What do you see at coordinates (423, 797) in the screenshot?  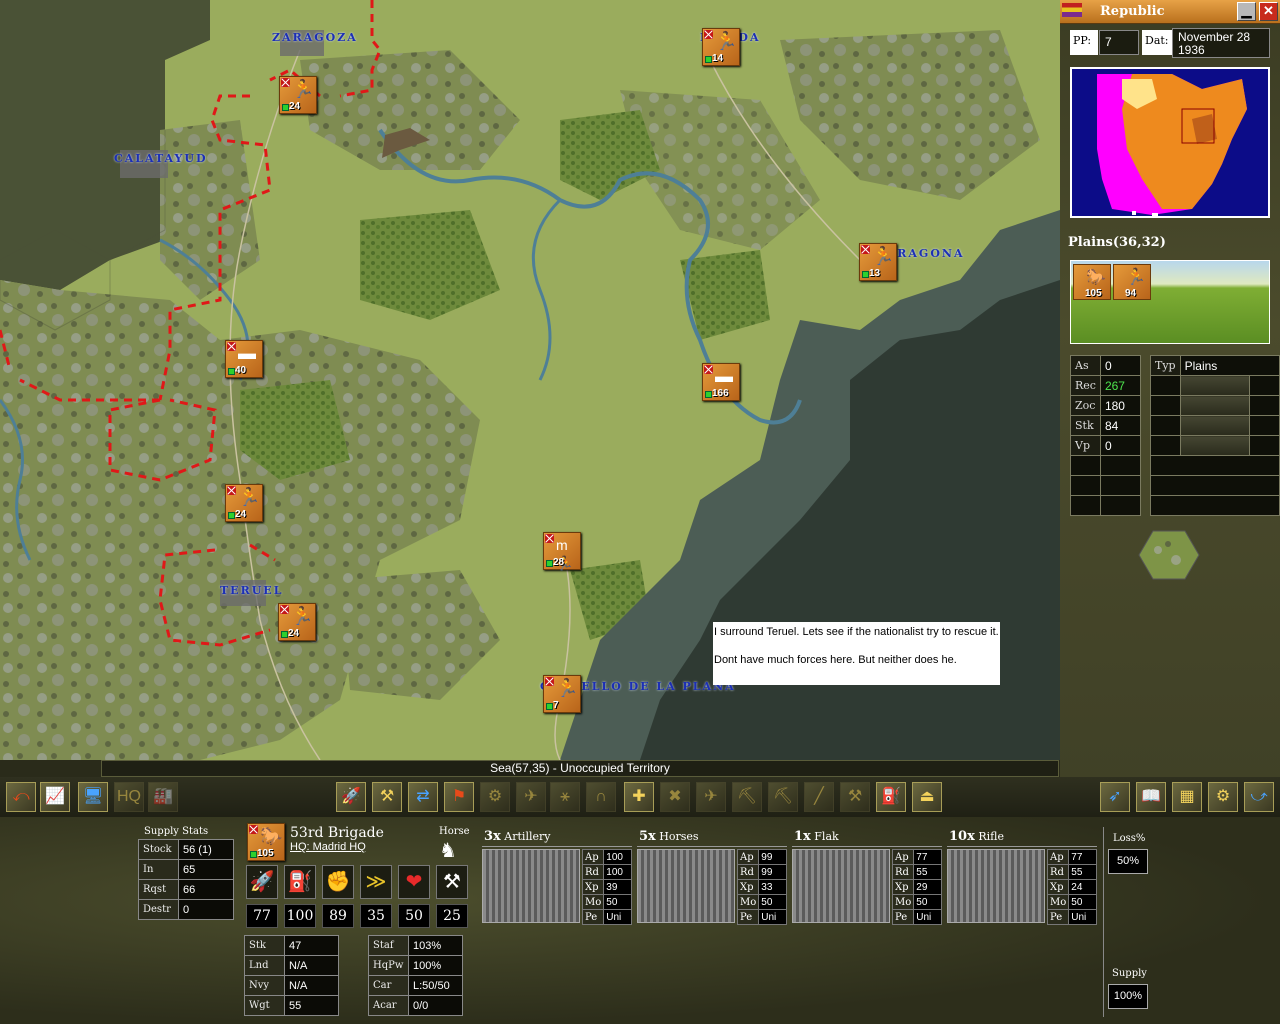 I see `rail-transfer-button: ⇄` at bounding box center [423, 797].